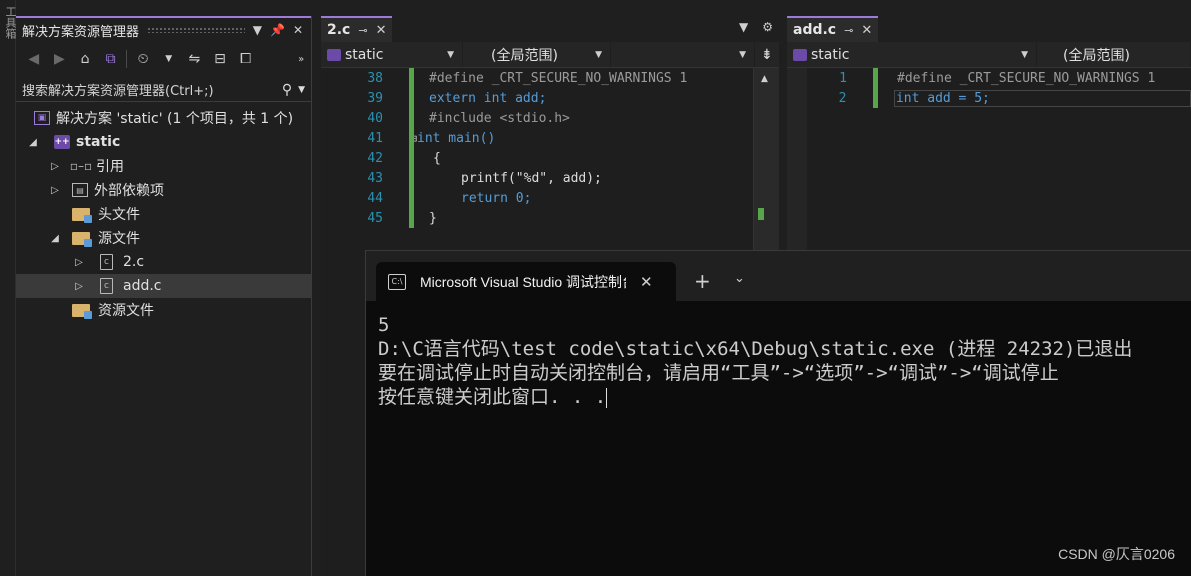  Describe the element at coordinates (375, 78) in the screenshot. I see `line-number: 38` at that location.